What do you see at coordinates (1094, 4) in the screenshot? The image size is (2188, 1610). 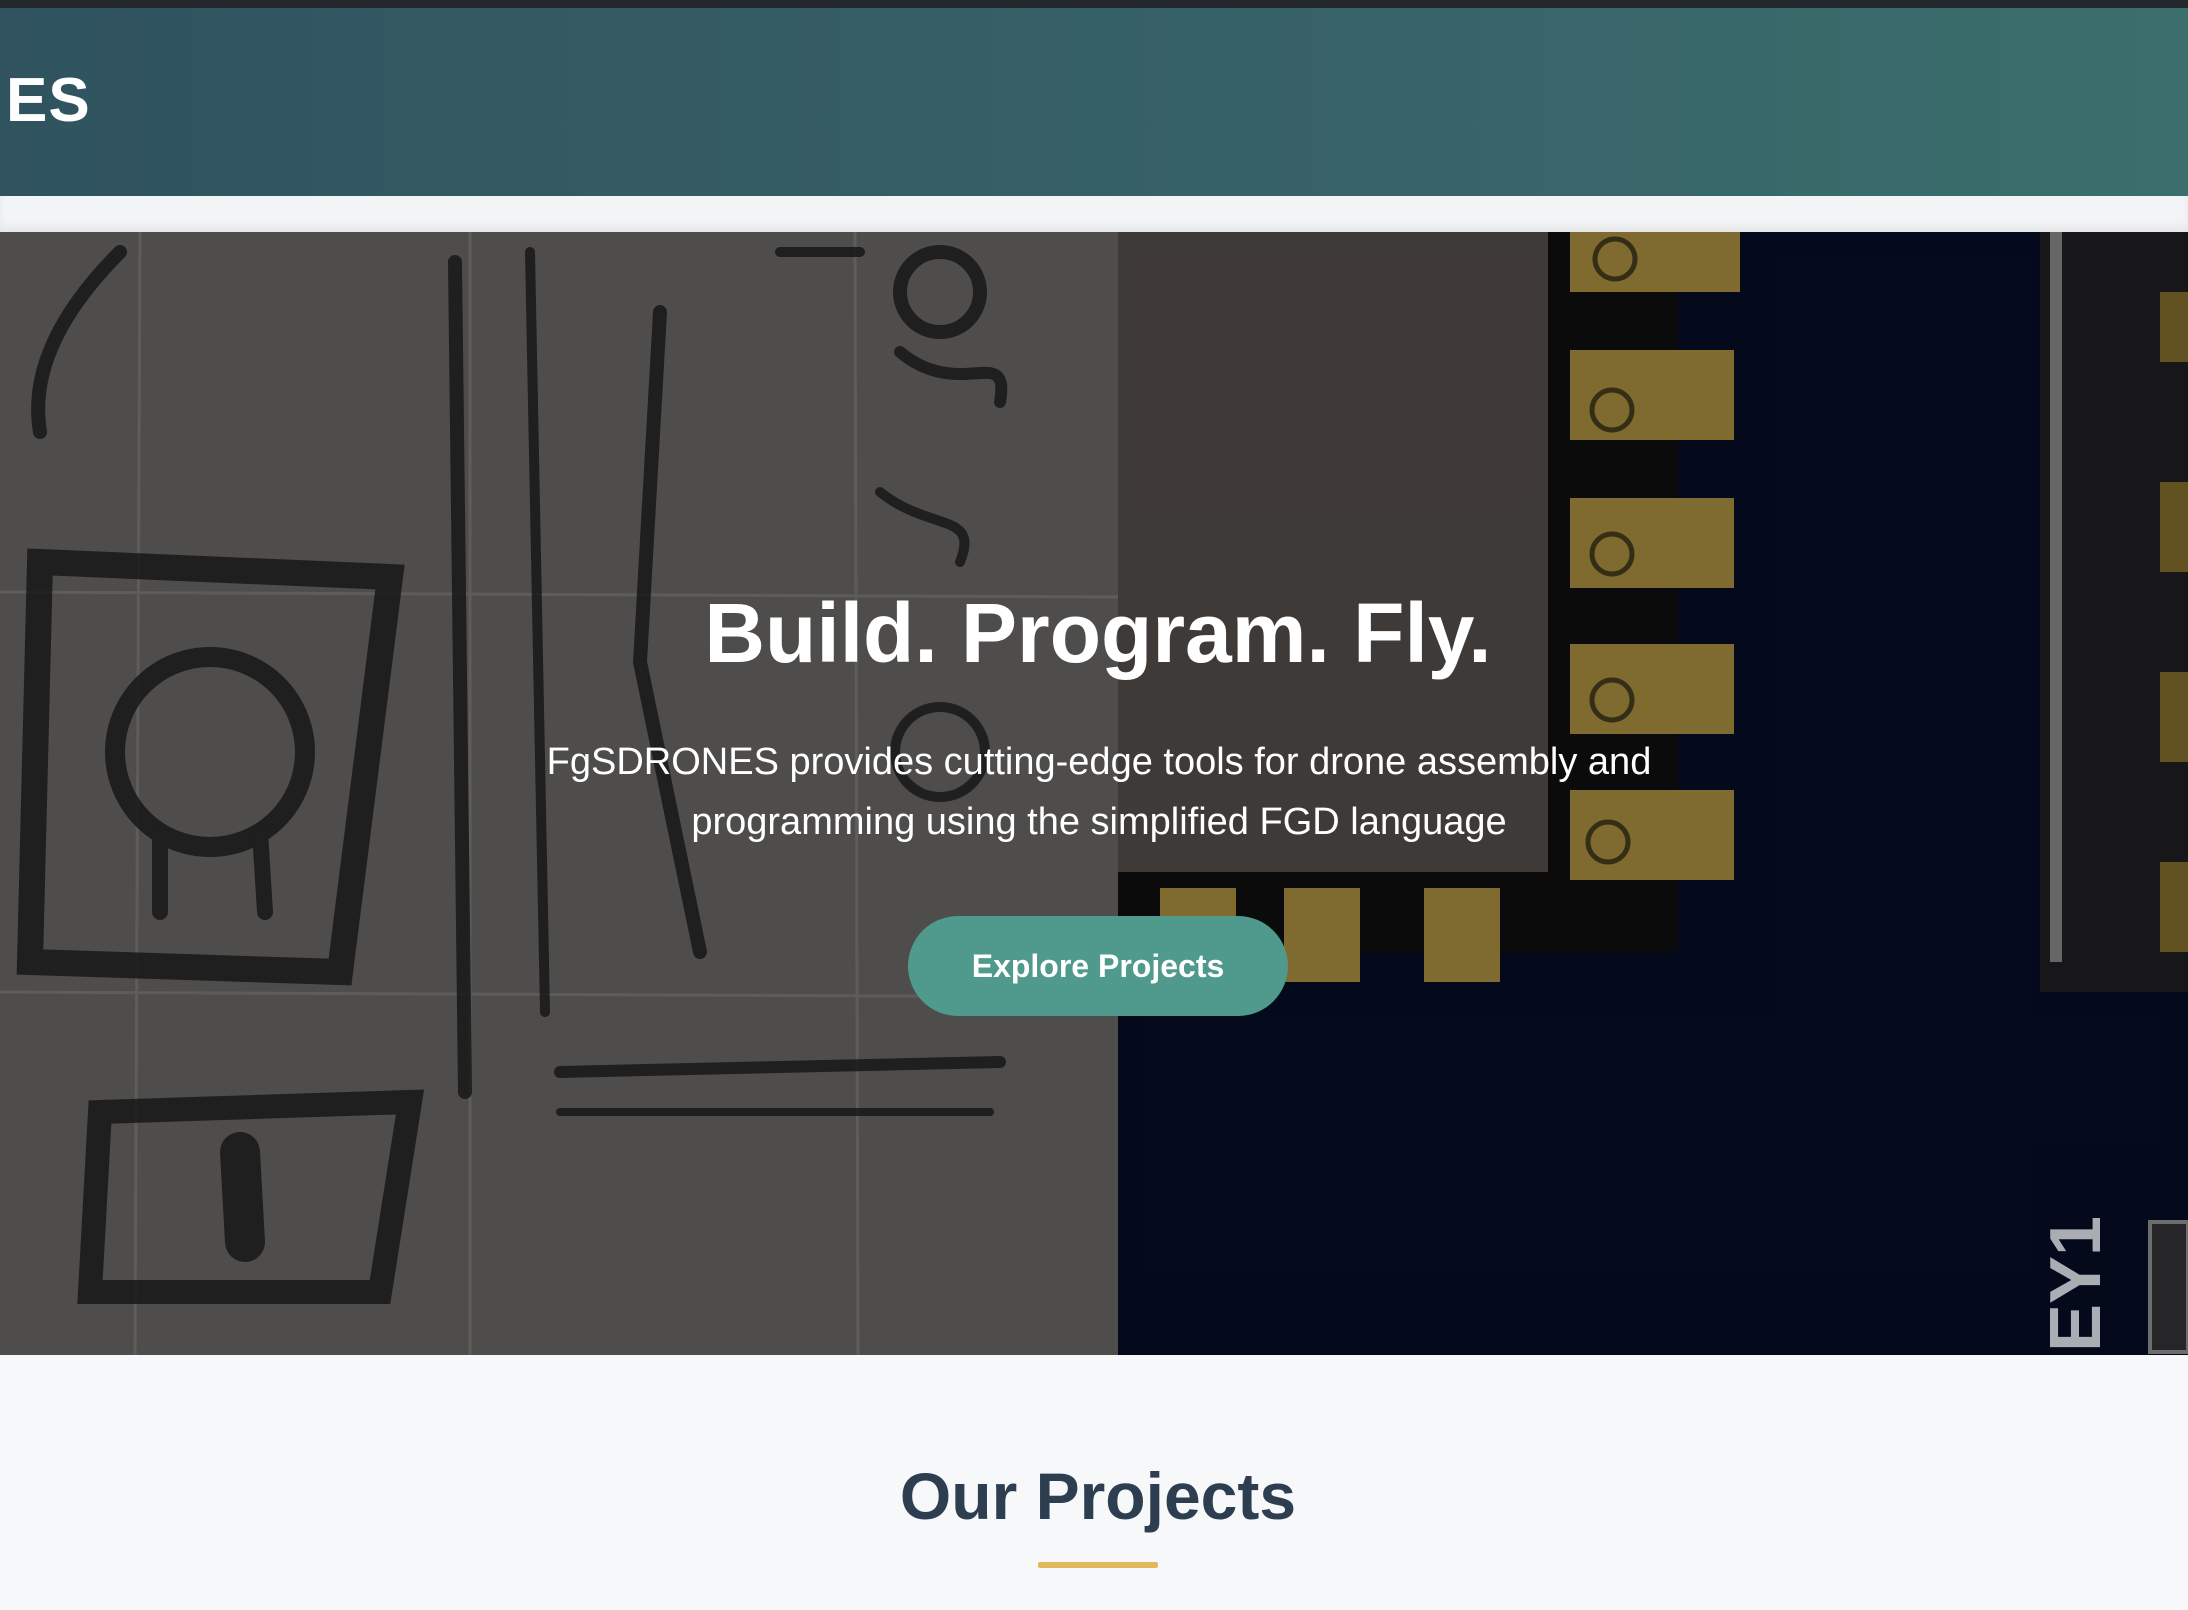 I see `window-top-strip` at bounding box center [1094, 4].